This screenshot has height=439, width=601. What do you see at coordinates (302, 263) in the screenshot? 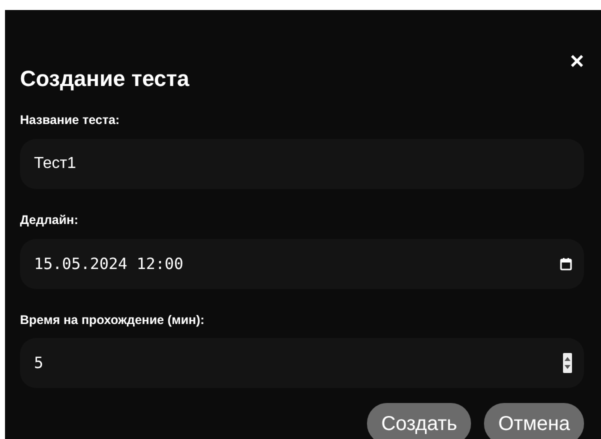
I see `deadline-field: 15.05.2024 12:00` at bounding box center [302, 263].